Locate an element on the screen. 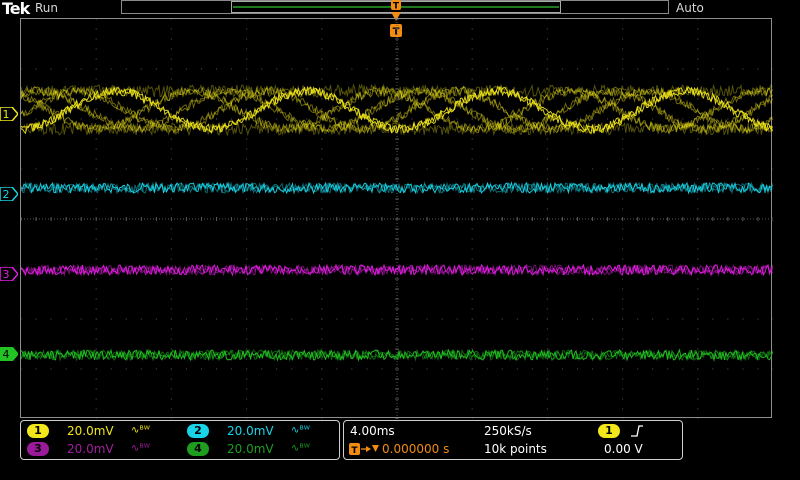  trigger-delay-icon: T is located at coordinates (364, 449).